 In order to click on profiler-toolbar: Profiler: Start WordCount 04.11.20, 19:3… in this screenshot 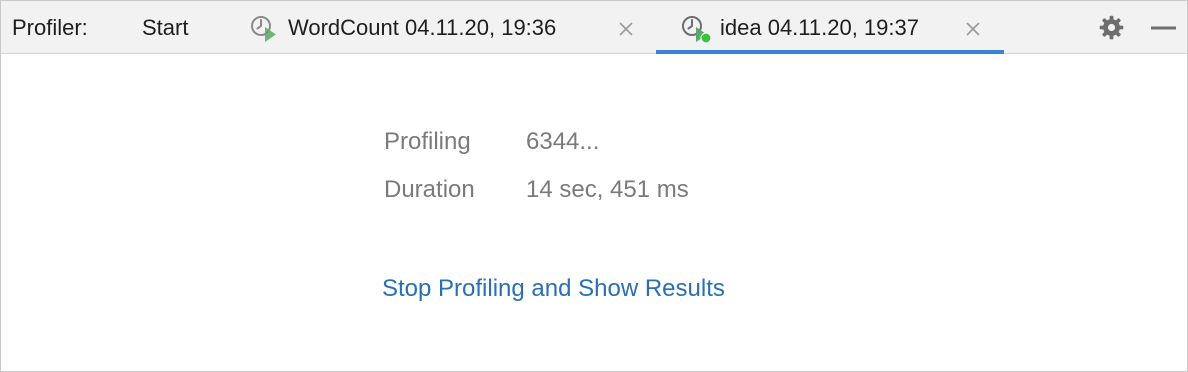, I will do `click(594, 27)`.